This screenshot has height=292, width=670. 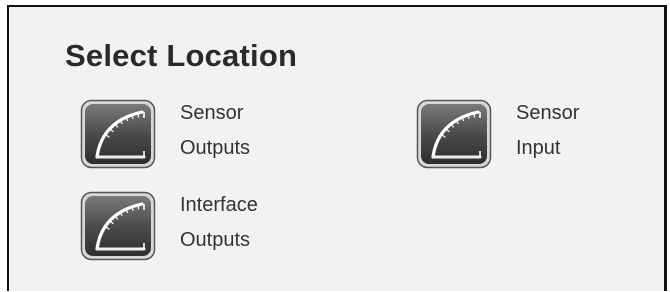 I want to click on dialog-title: Select Location, so click(x=181, y=55).